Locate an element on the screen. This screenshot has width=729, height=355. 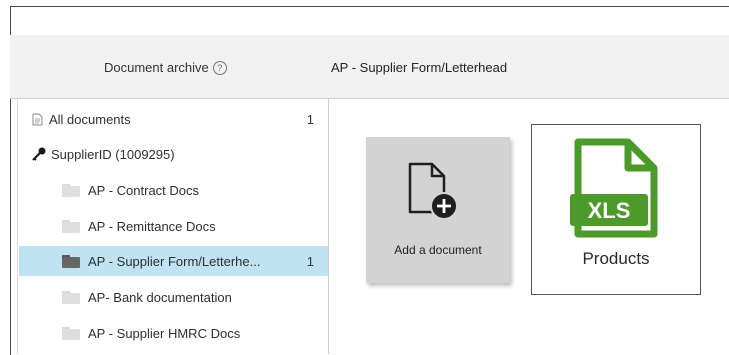
tree-item-label: All documents is located at coordinates (90, 119).